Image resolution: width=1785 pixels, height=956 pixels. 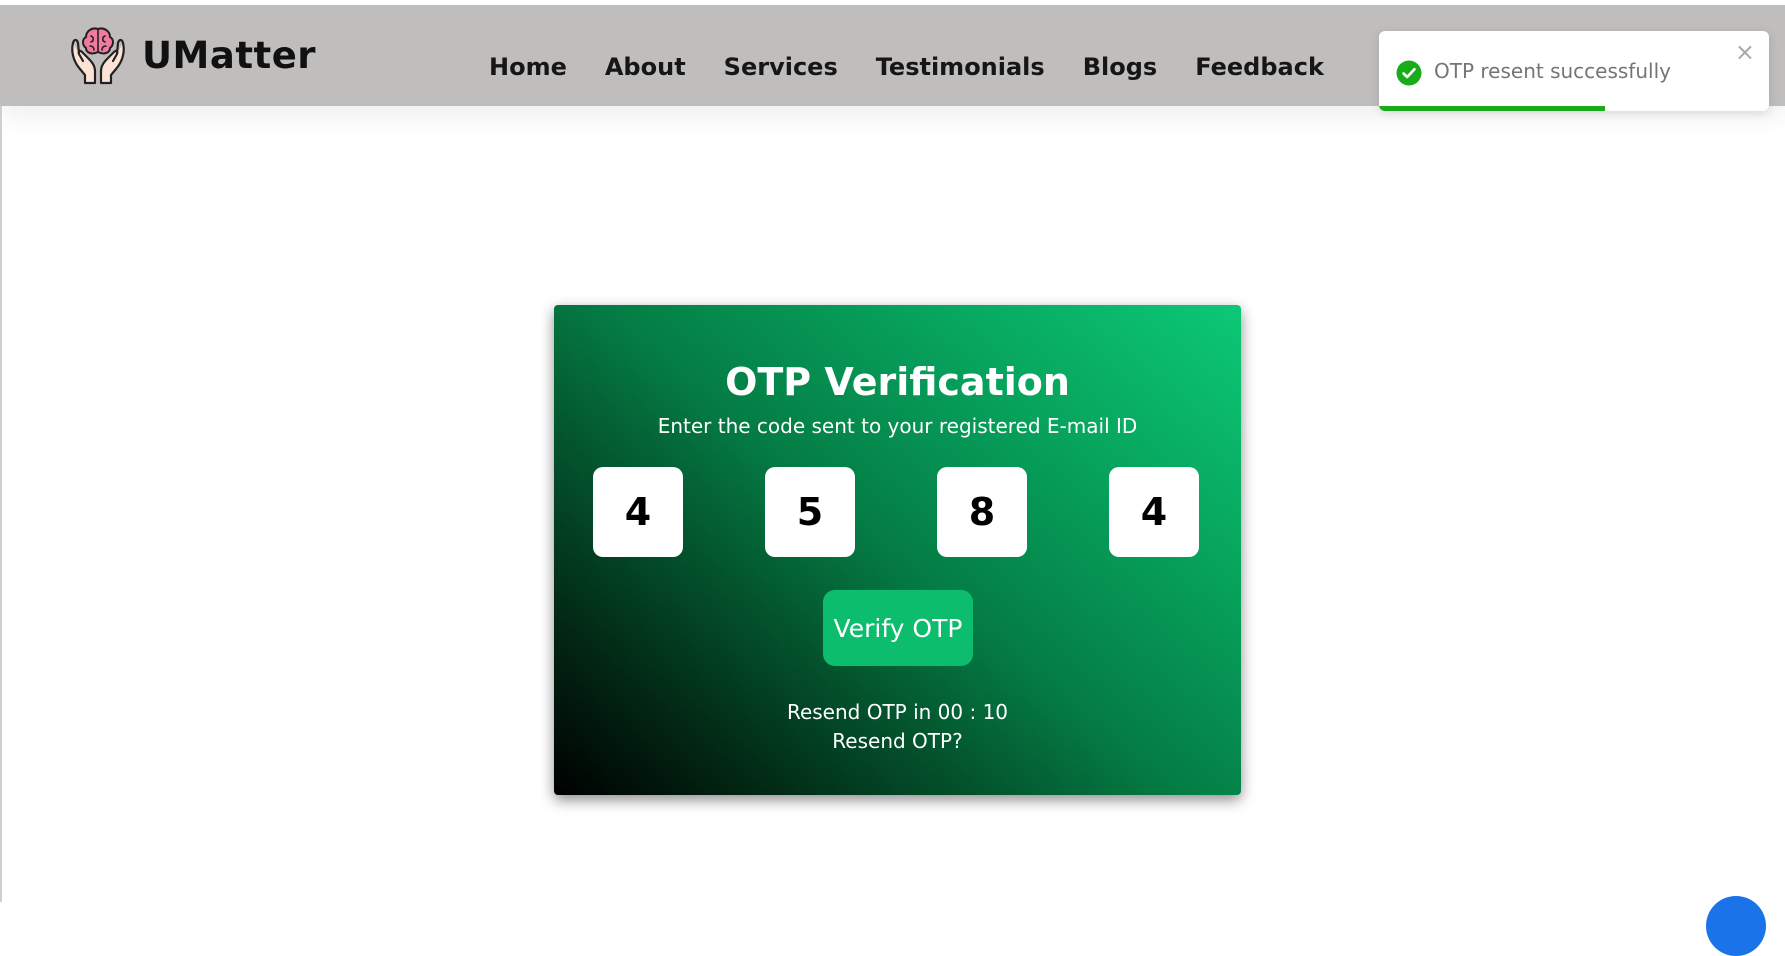 I want to click on otp-digit-input-2: 5, so click(x=810, y=512).